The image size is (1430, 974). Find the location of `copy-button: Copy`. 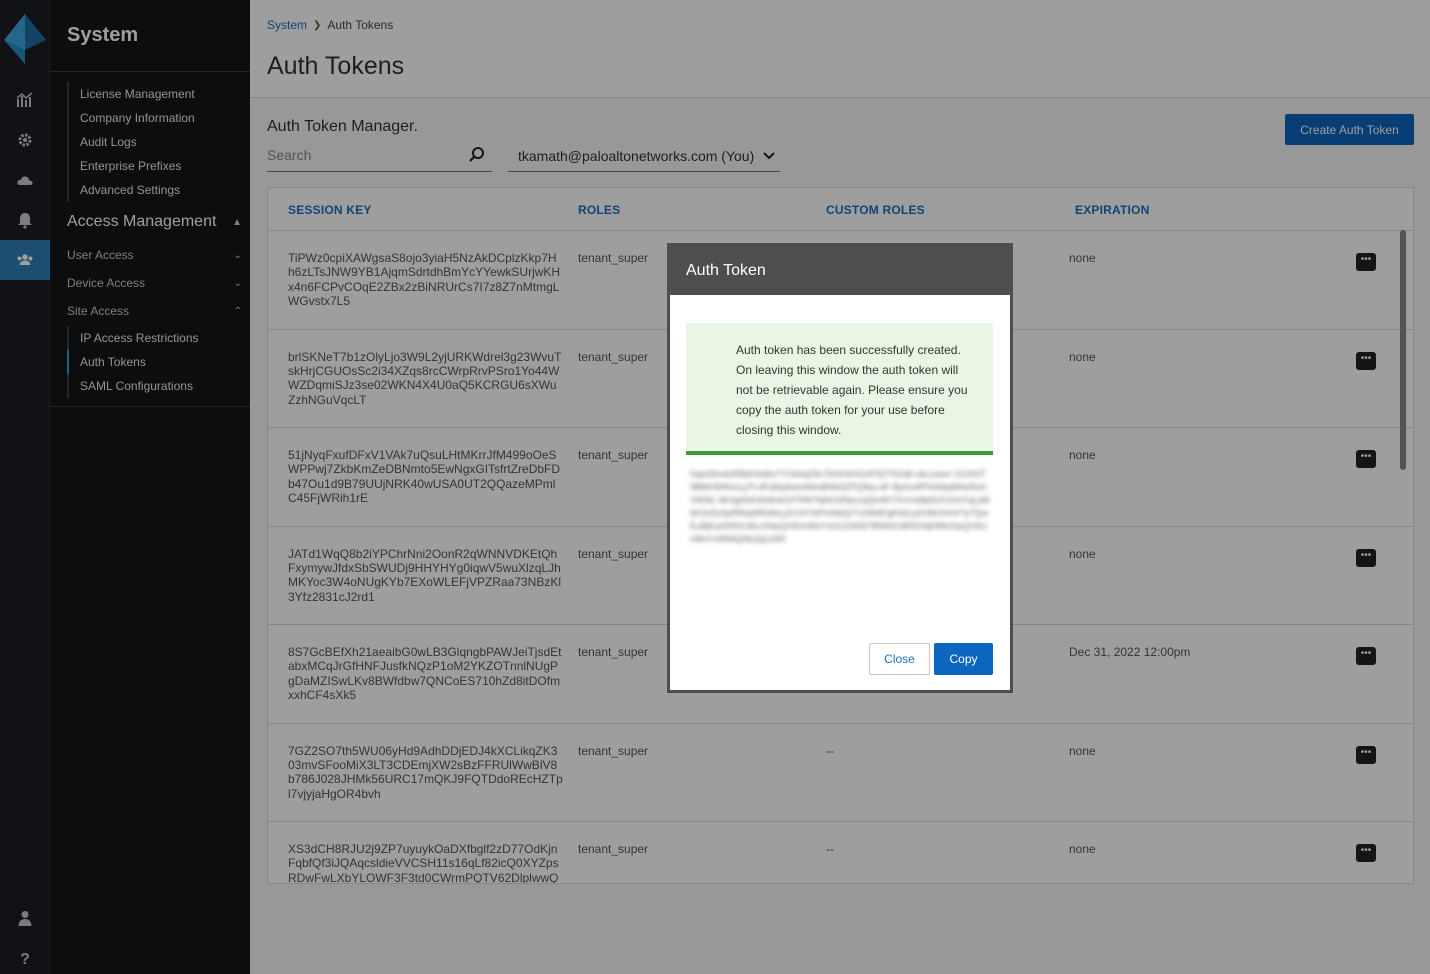

copy-button: Copy is located at coordinates (963, 659).